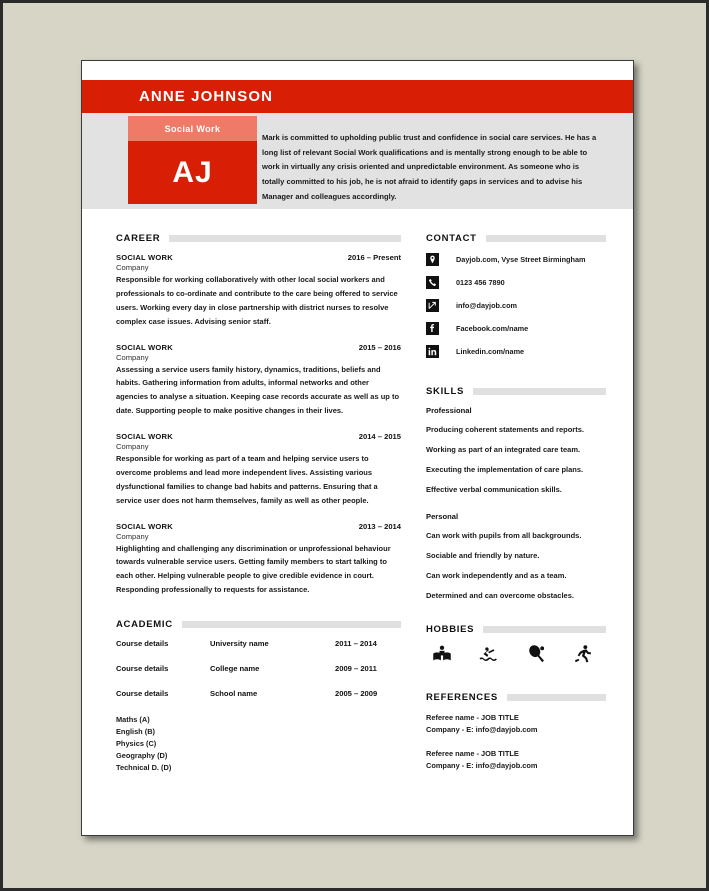  What do you see at coordinates (449, 410) in the screenshot?
I see `skills-professional-label: Professional` at bounding box center [449, 410].